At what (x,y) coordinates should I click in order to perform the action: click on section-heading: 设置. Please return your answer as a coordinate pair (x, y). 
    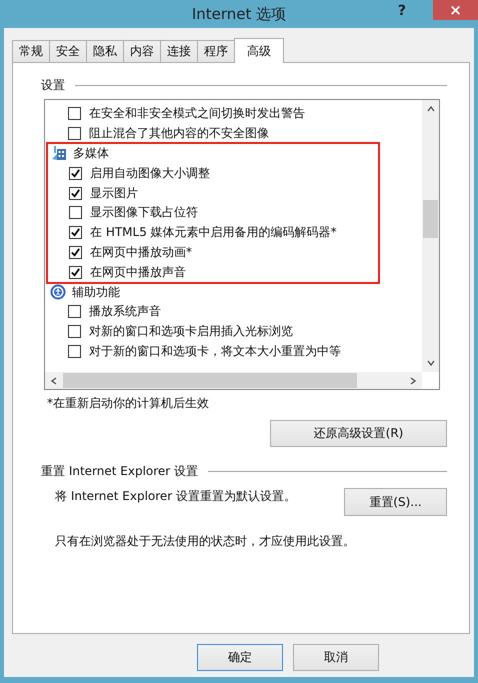
    Looking at the image, I should click on (53, 85).